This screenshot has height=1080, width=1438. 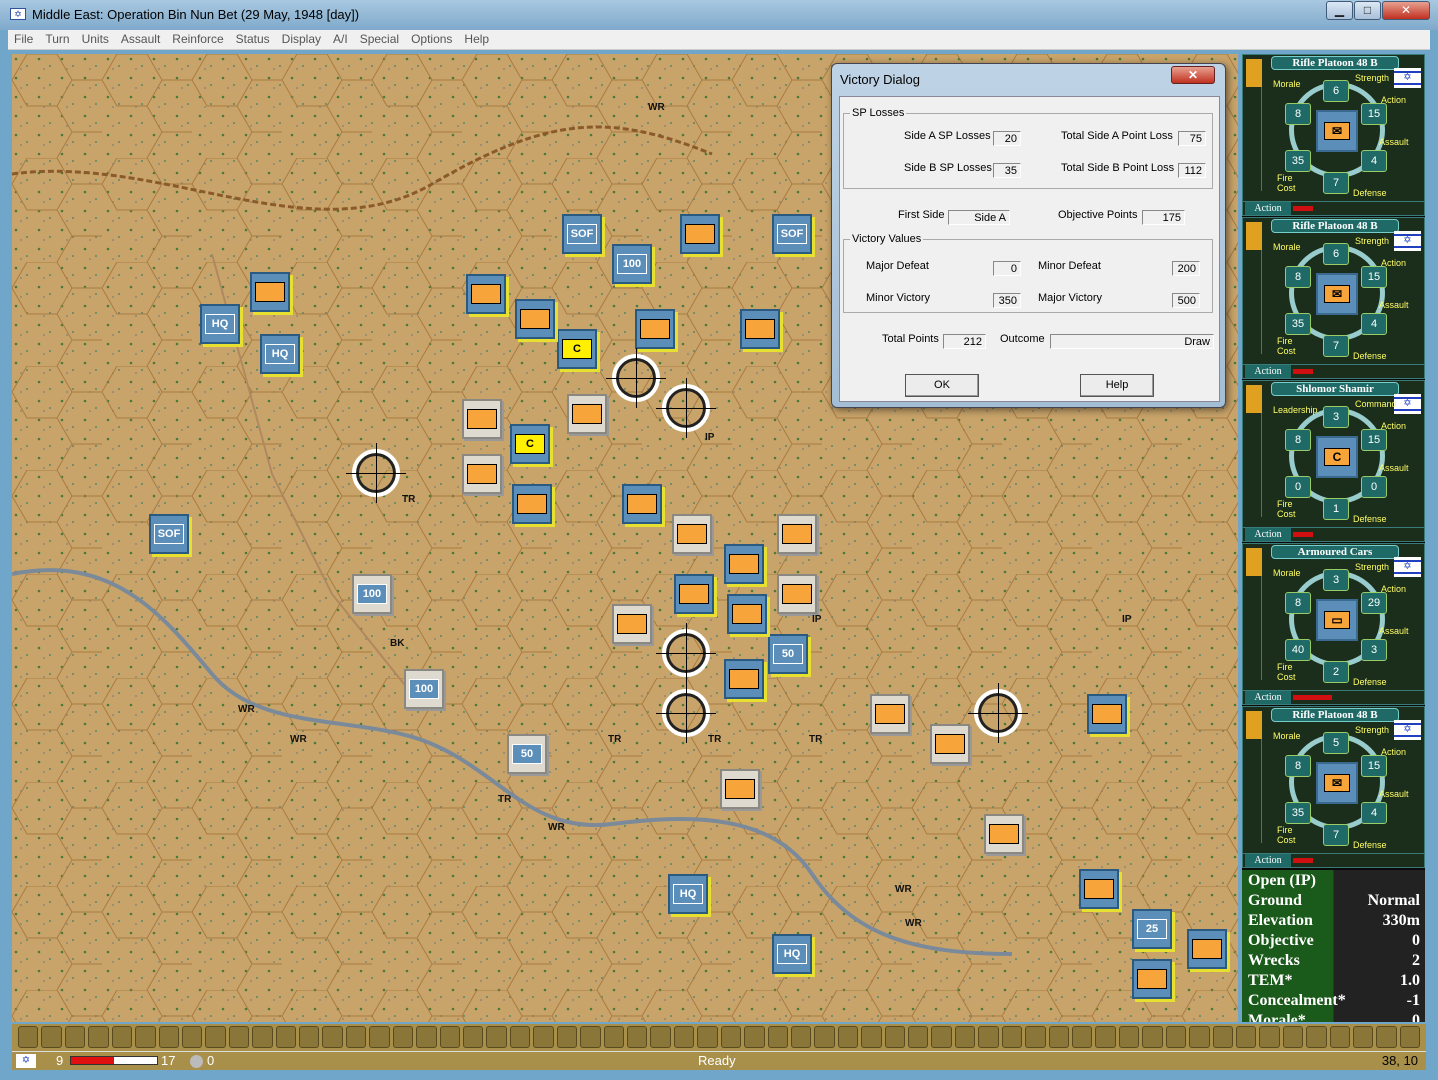 I want to click on unit-counter: 25, so click(x=1152, y=929).